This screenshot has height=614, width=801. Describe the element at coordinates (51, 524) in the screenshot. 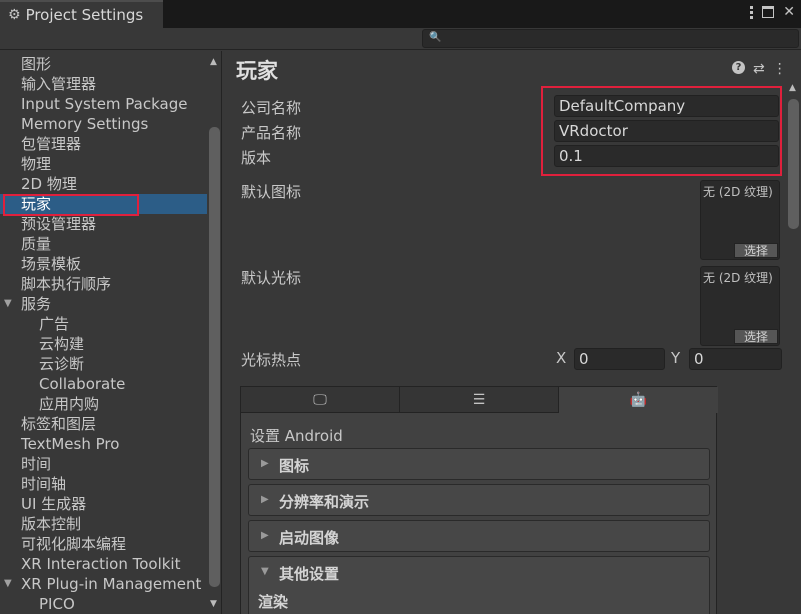

I see `sidebar-item-label: 版本控制` at that location.